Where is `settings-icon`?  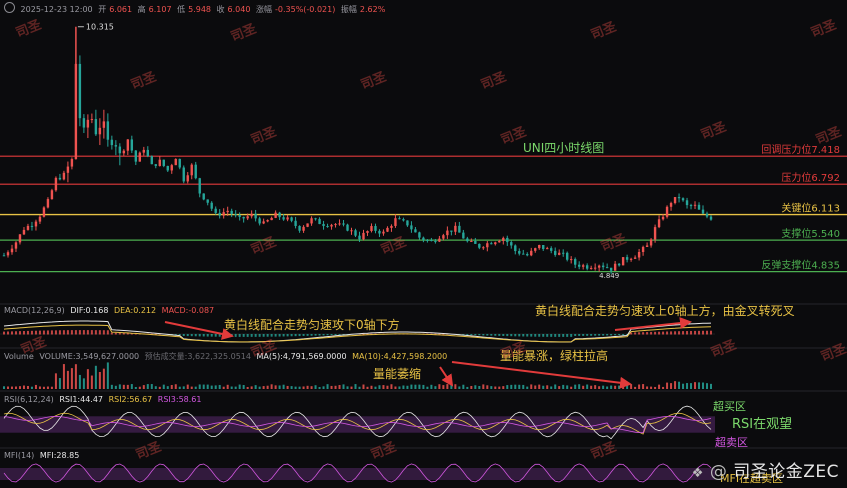 settings-icon is located at coordinates (9, 7).